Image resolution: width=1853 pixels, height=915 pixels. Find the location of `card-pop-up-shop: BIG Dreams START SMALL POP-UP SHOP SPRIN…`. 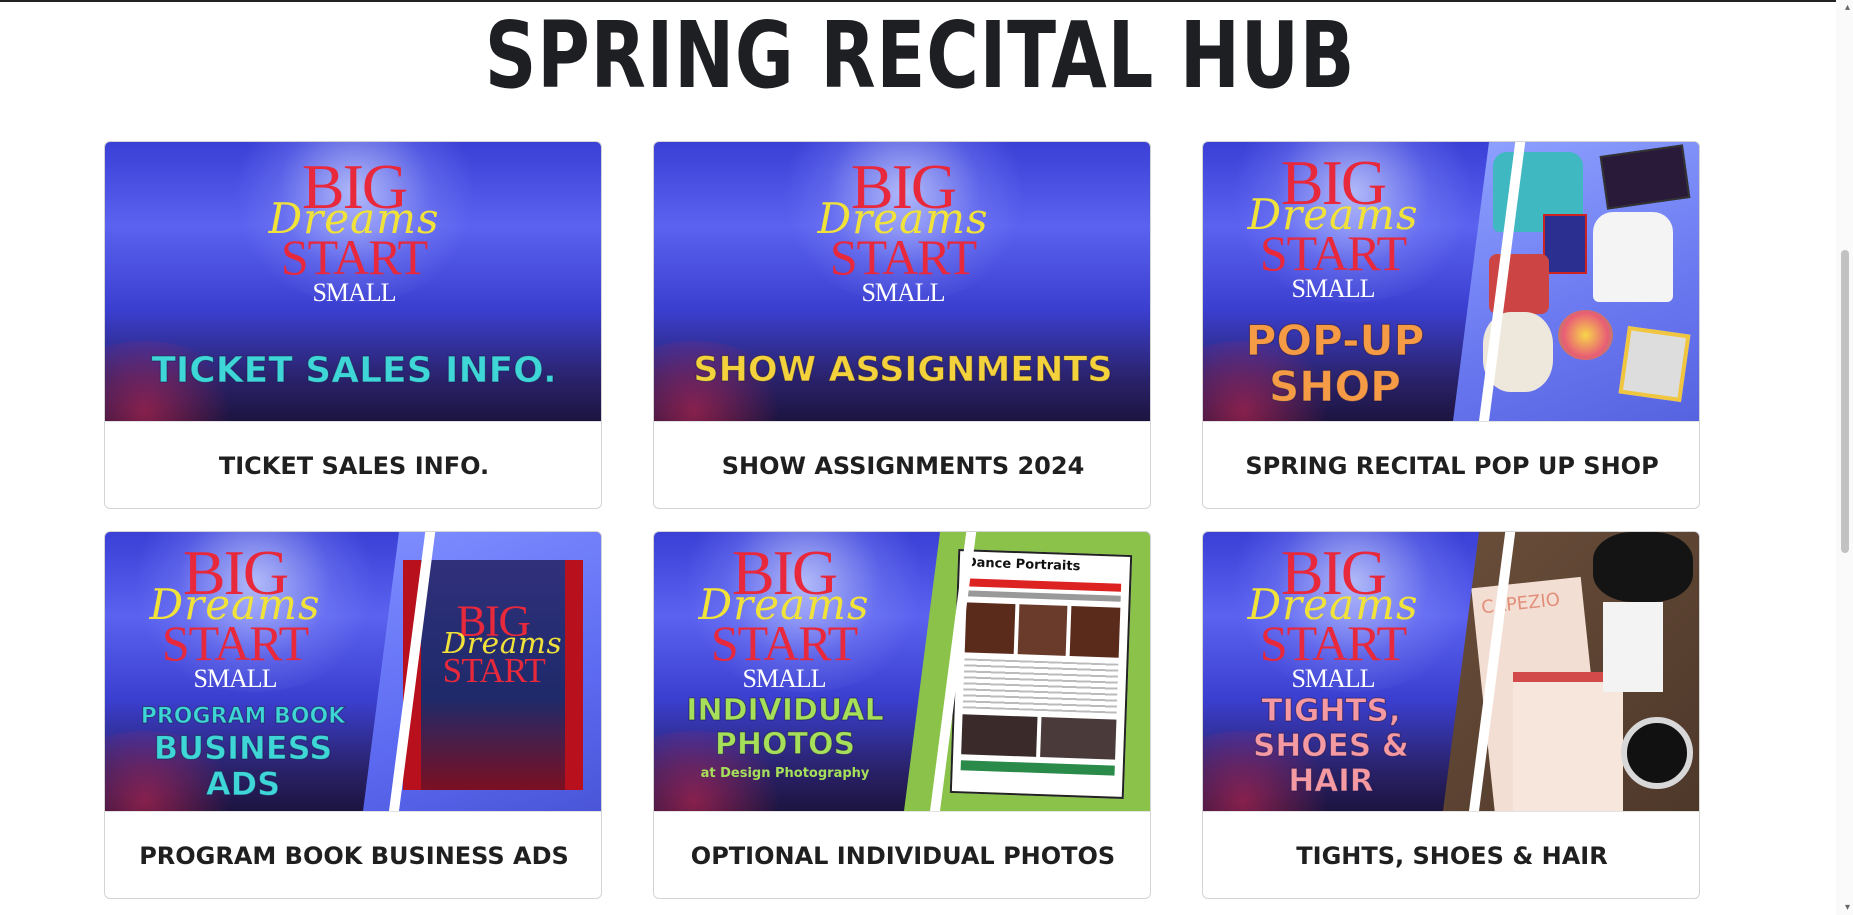

card-pop-up-shop: BIG Dreams START SMALL POP-UP SHOP SPRIN… is located at coordinates (1451, 325).